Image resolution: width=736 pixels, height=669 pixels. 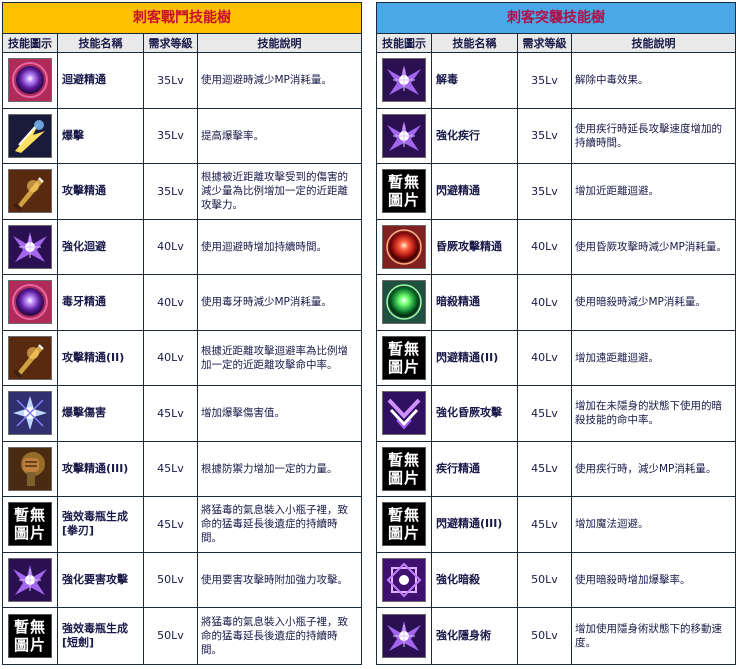 I want to click on skill-name: 強化迴避, so click(x=101, y=246).